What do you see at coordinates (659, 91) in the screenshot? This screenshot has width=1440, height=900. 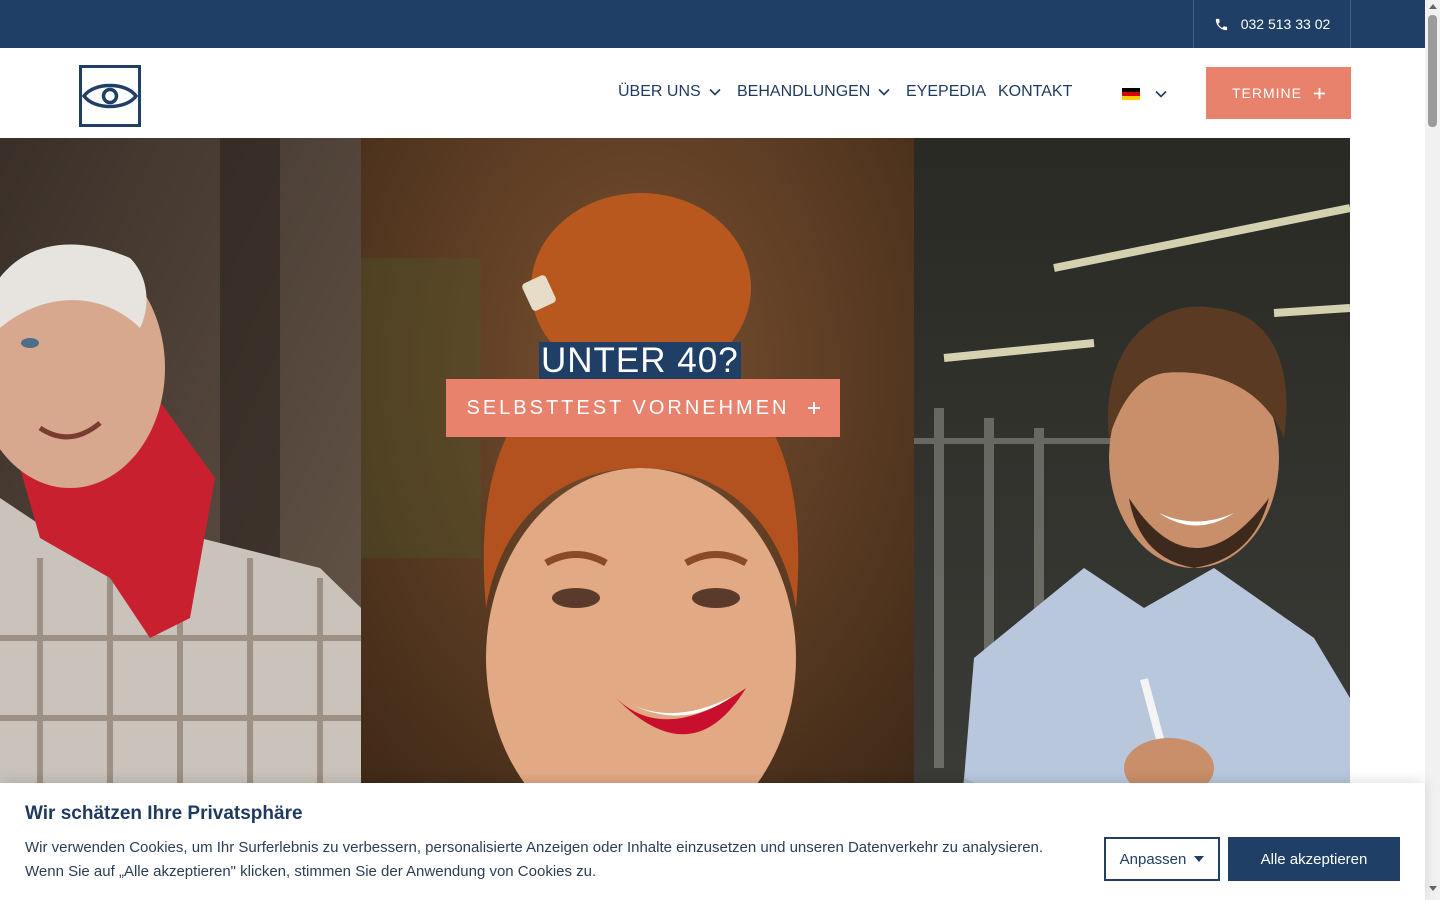 I see `nav-label: ÜBER UNS` at bounding box center [659, 91].